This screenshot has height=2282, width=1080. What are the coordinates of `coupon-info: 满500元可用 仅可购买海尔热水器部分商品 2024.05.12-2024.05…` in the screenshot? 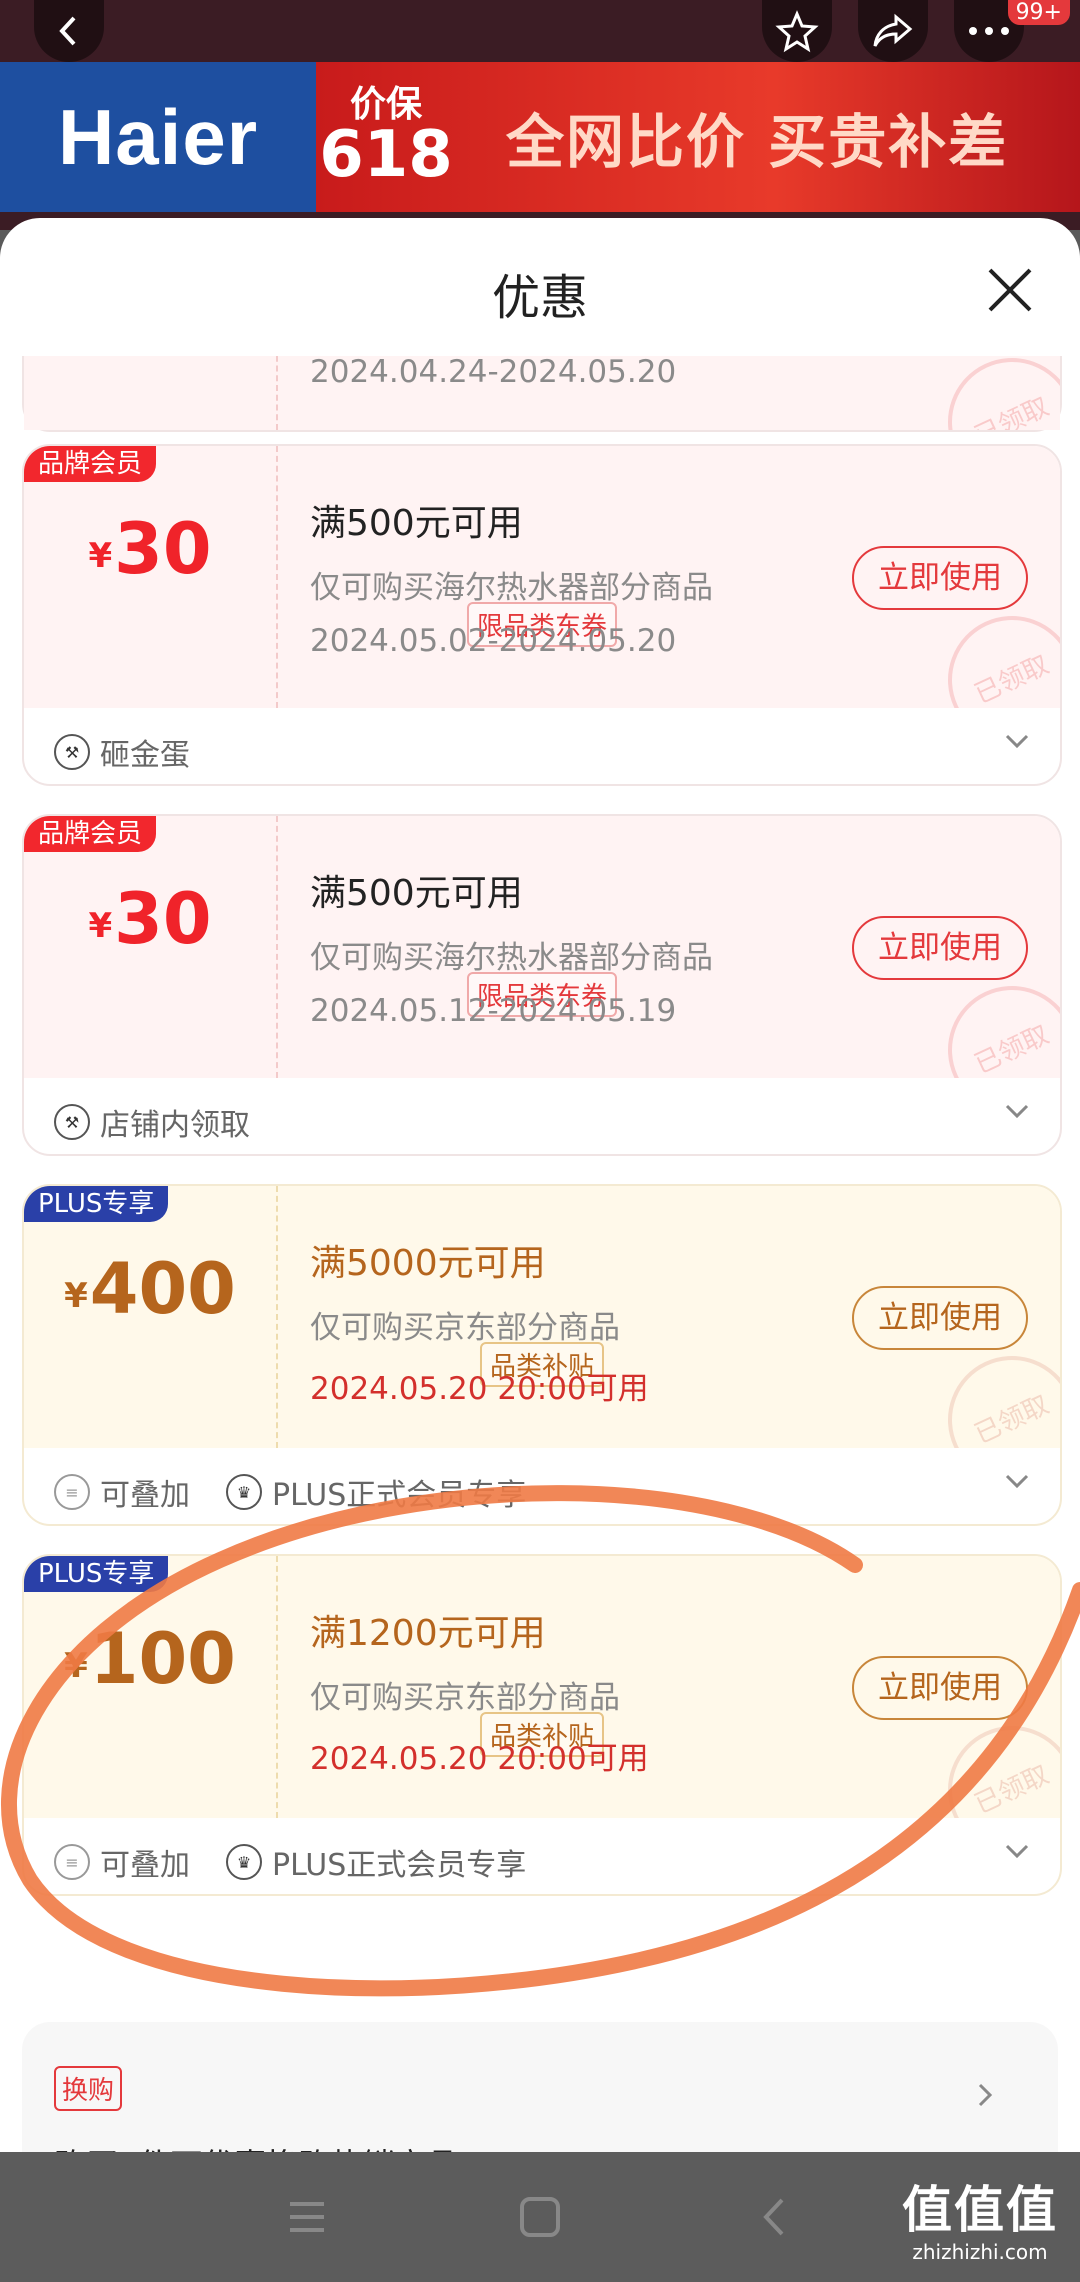 It's located at (511, 946).